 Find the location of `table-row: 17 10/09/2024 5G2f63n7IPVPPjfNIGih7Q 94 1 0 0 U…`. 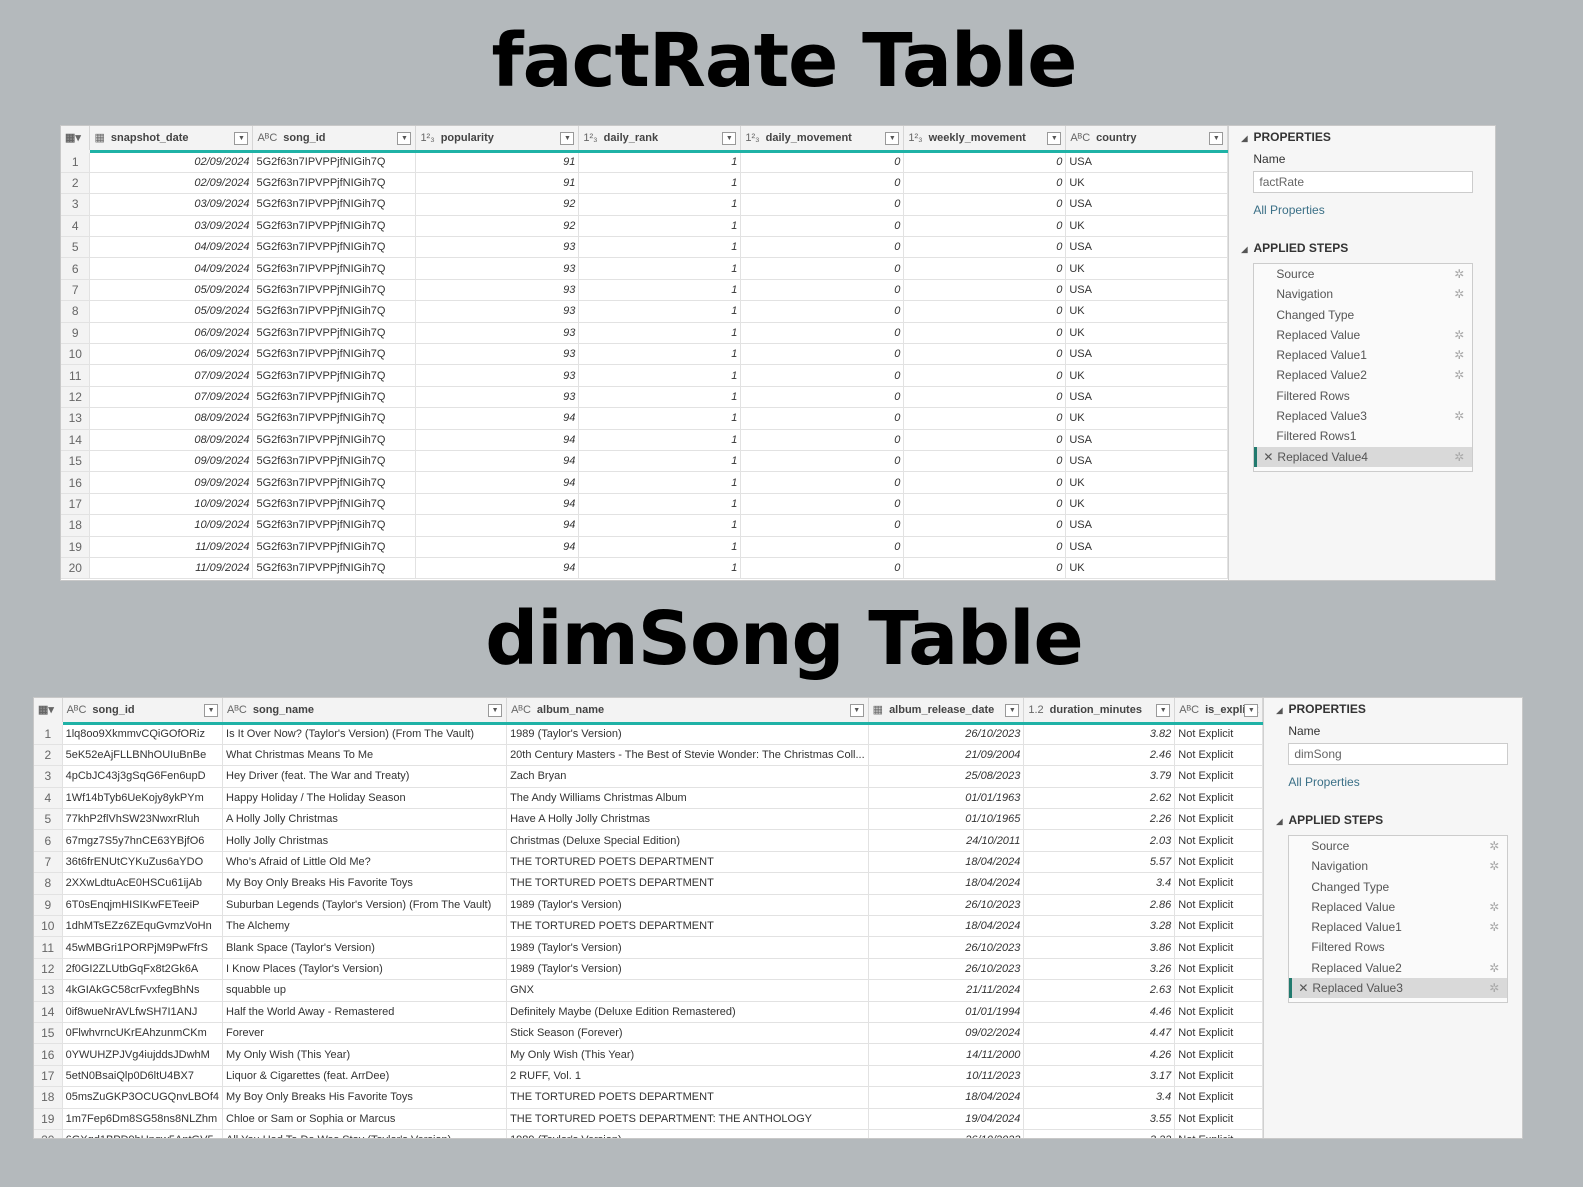

table-row: 17 10/09/2024 5G2f63n7IPVPPjfNIGih7Q 94 1 0 0 U… is located at coordinates (645, 504).